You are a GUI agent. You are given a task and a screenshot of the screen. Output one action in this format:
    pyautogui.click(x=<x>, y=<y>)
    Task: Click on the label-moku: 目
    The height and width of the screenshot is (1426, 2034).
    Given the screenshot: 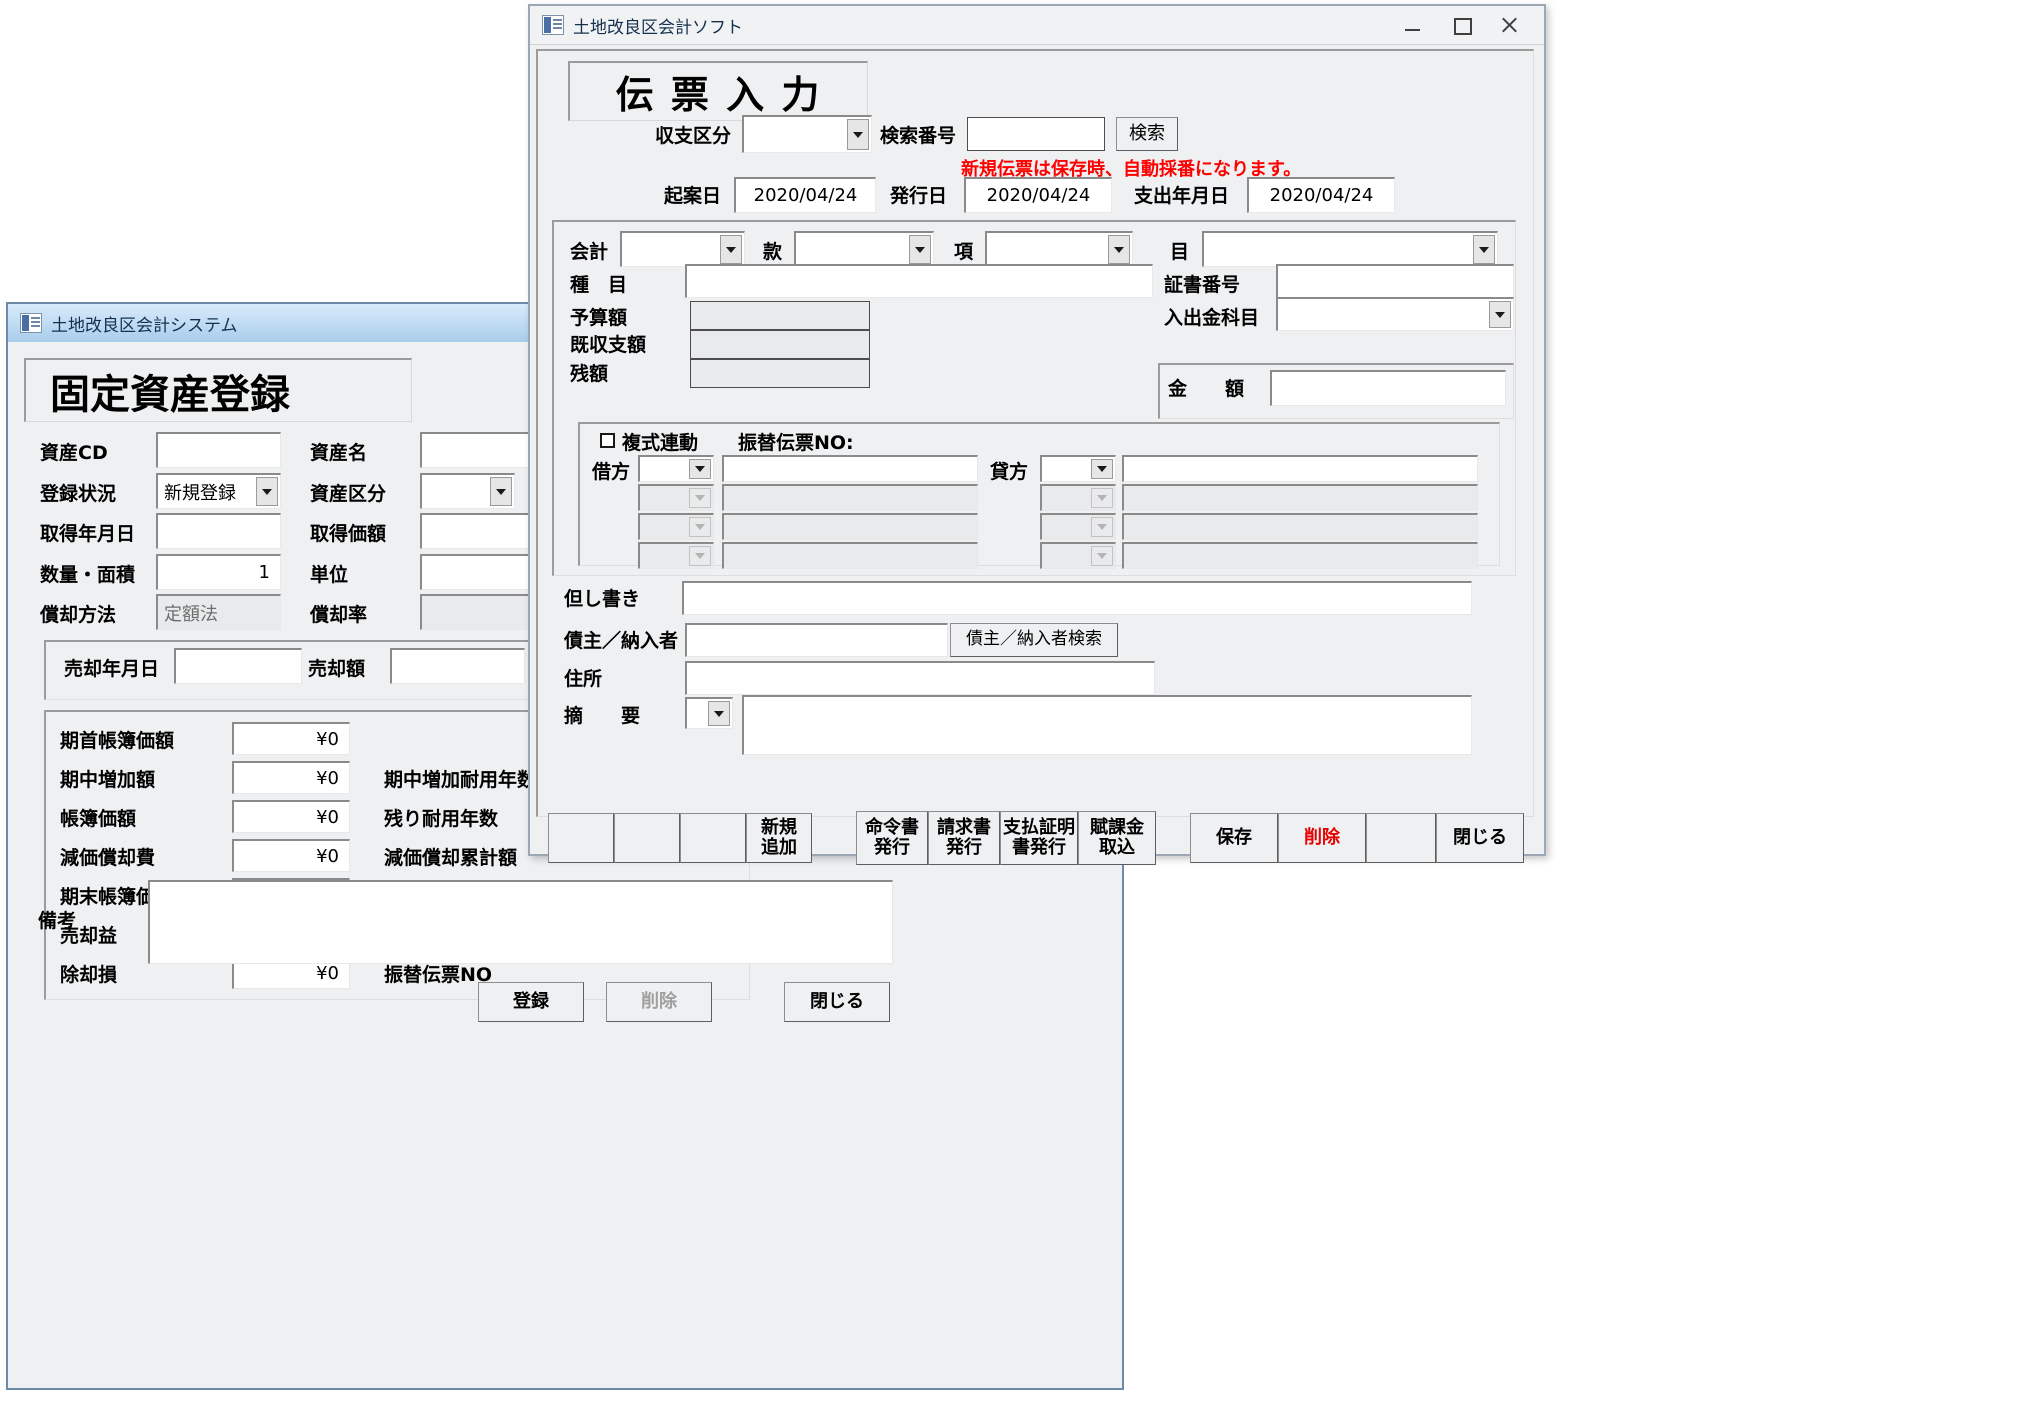 What is the action you would take?
    pyautogui.click(x=1180, y=252)
    